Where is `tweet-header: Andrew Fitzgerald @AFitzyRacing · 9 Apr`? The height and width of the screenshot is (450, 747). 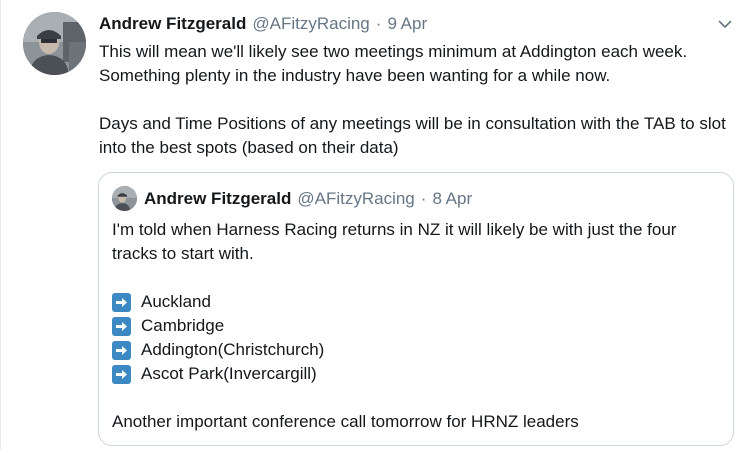
tweet-header: Andrew Fitzgerald @AFitzyRacing · 9 Apr is located at coordinates (263, 24).